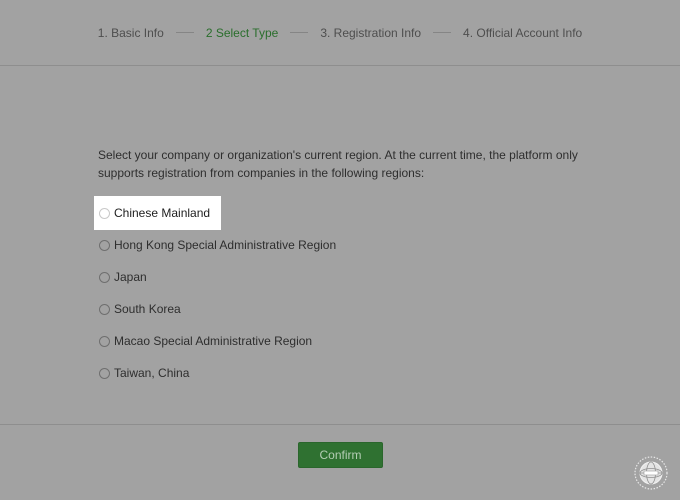  I want to click on region-option-label: Taiwan, China, so click(152, 373).